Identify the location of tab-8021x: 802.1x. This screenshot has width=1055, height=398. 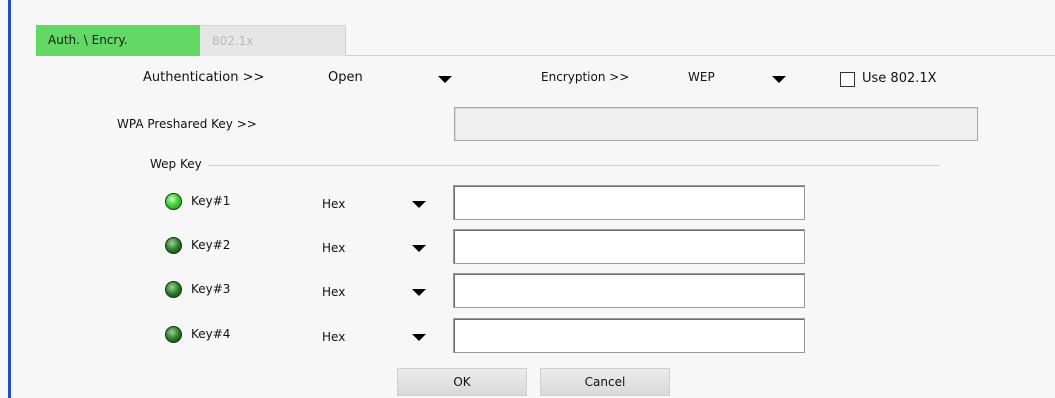
(273, 40).